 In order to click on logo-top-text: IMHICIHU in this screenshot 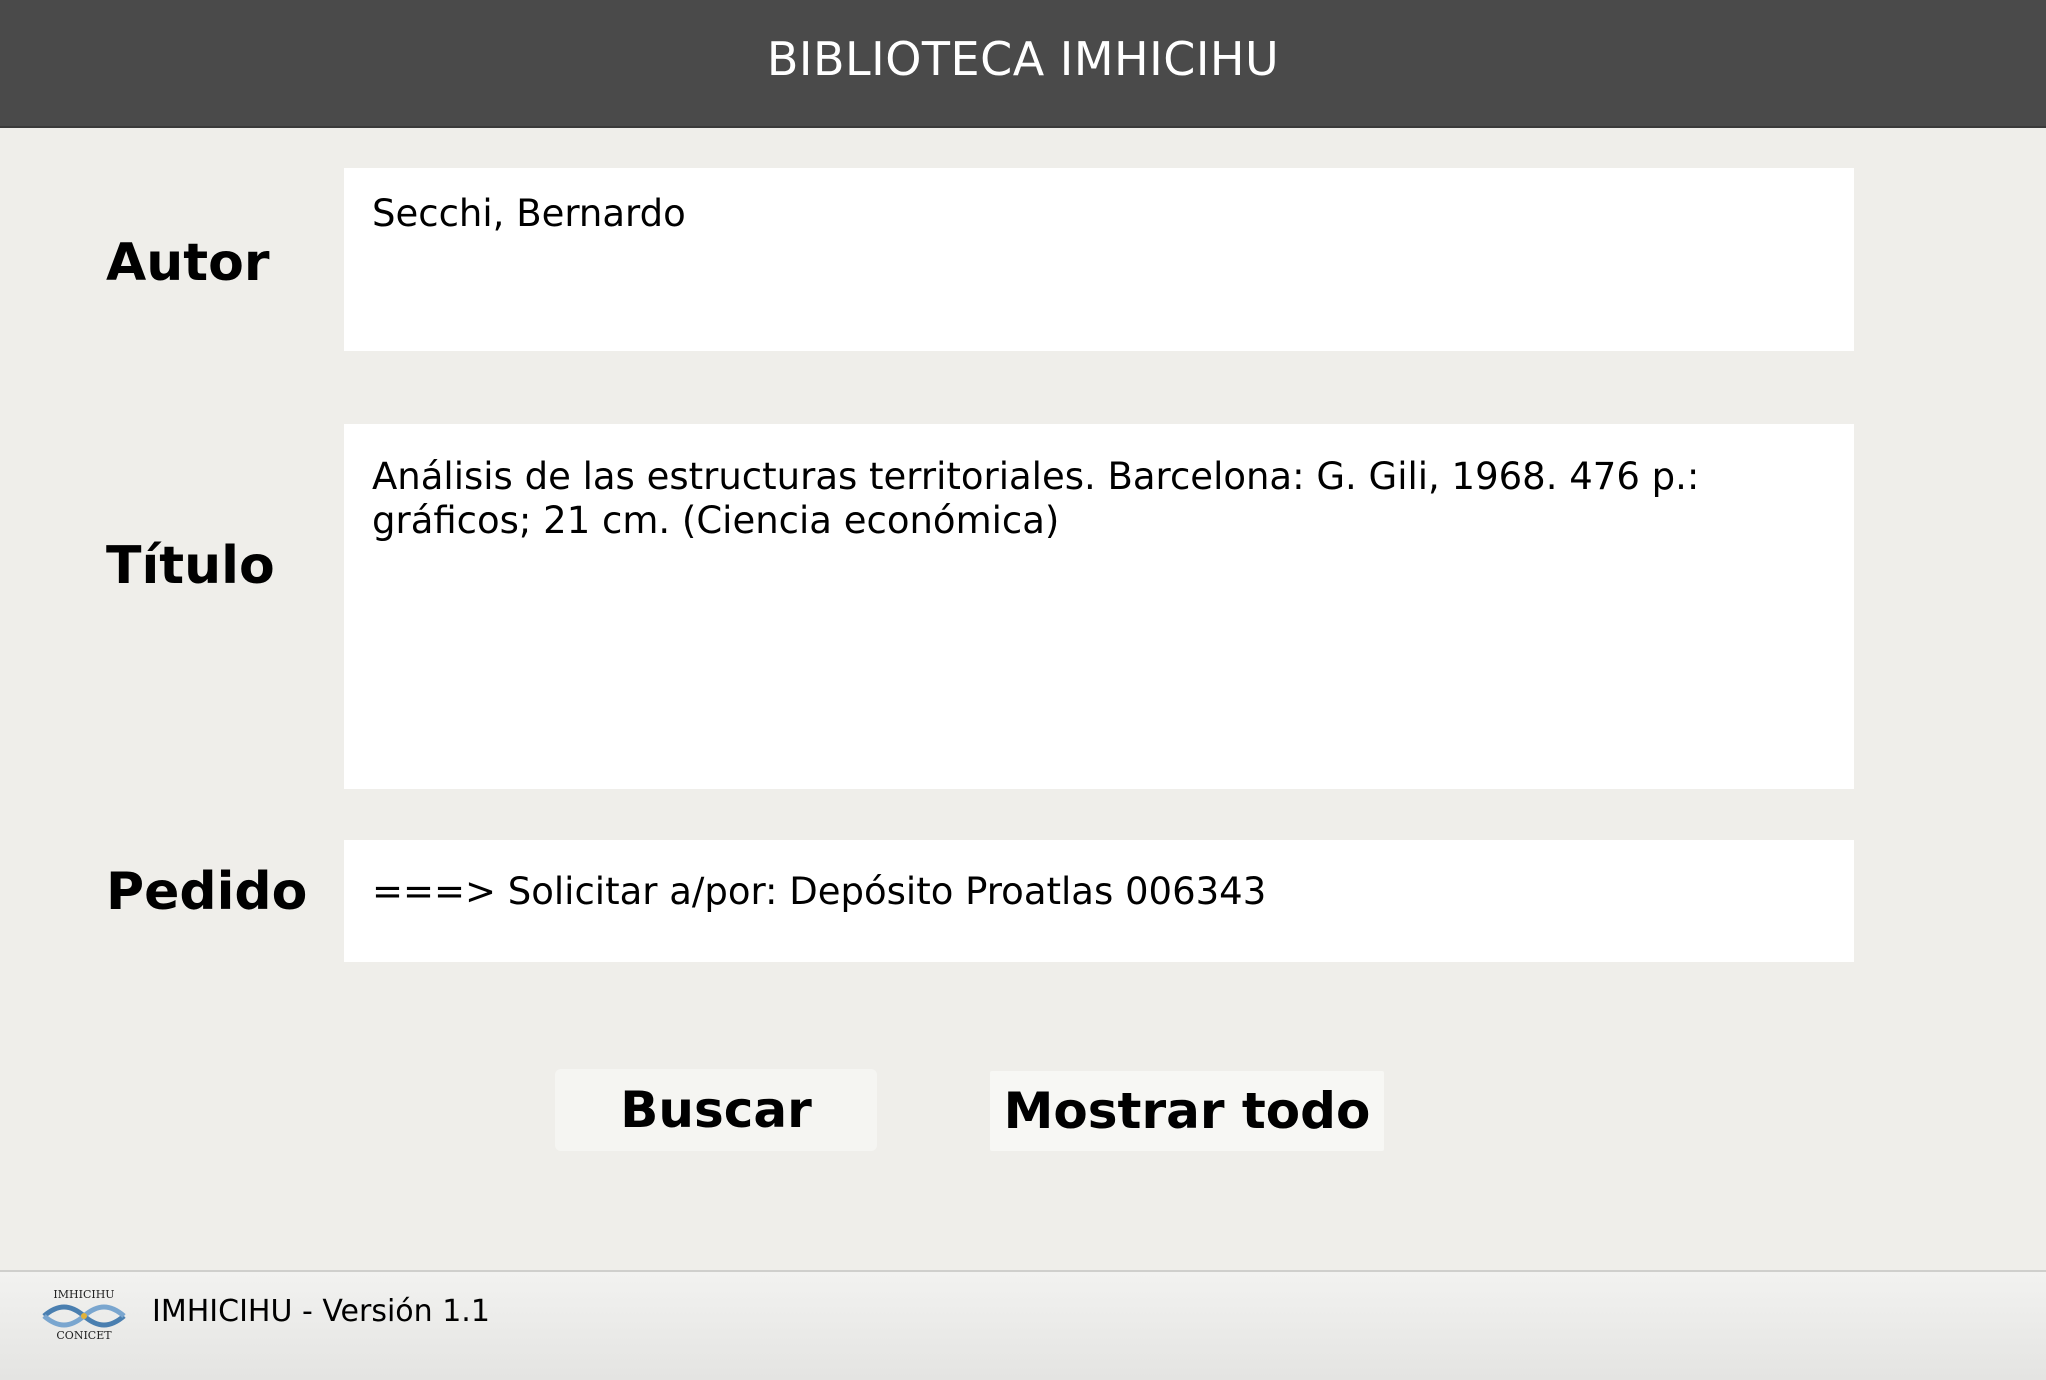, I will do `click(83, 1294)`.